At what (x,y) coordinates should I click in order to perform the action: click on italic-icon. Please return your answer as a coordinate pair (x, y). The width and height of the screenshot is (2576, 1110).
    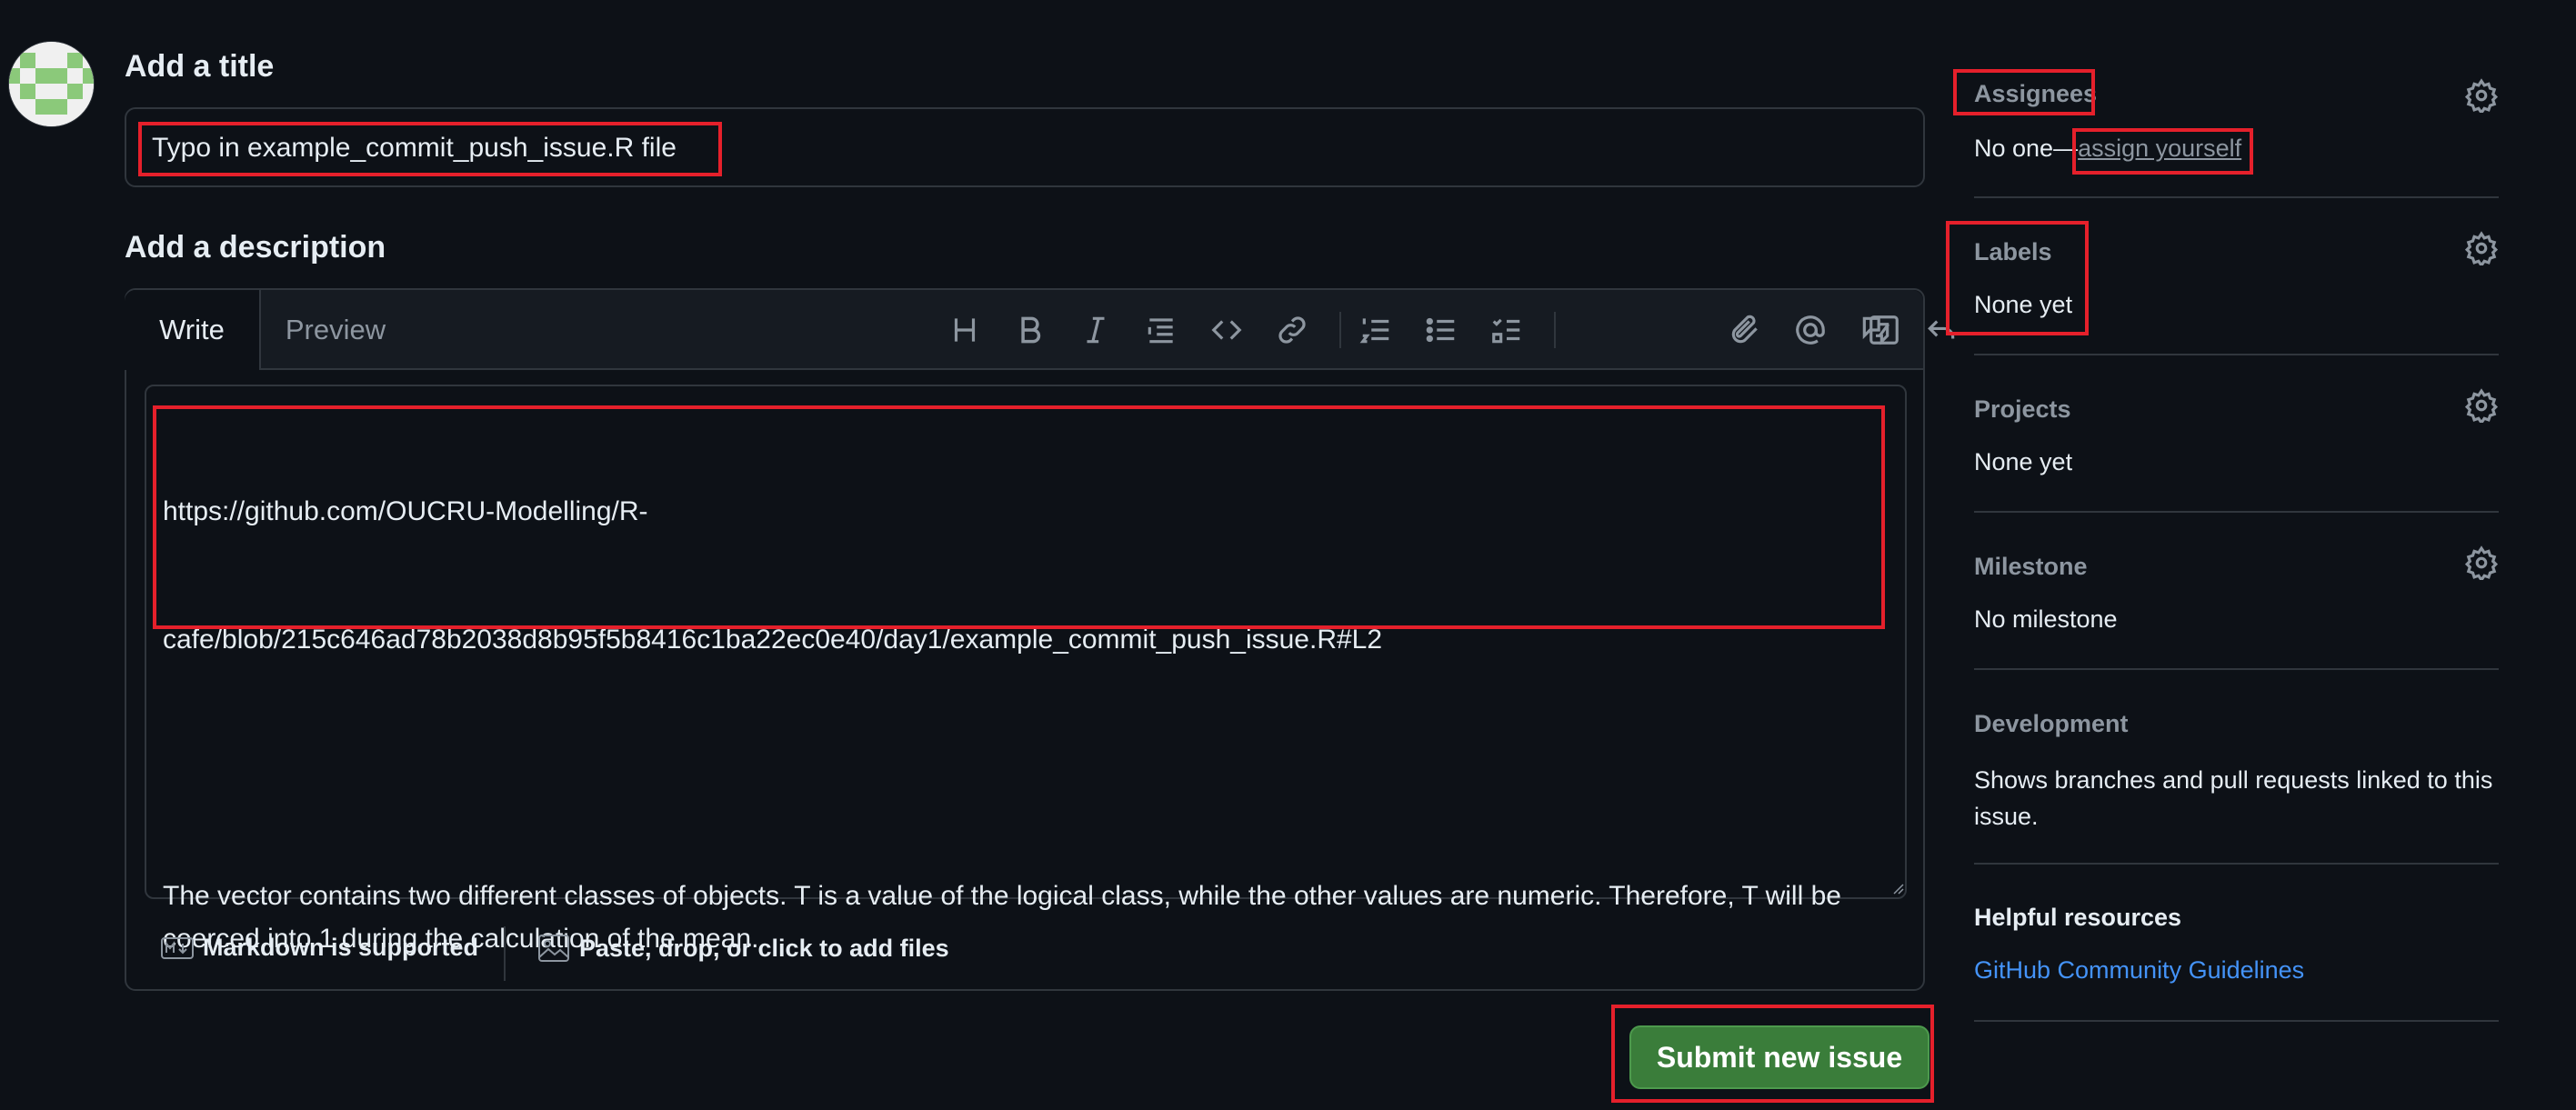
    Looking at the image, I should click on (1096, 330).